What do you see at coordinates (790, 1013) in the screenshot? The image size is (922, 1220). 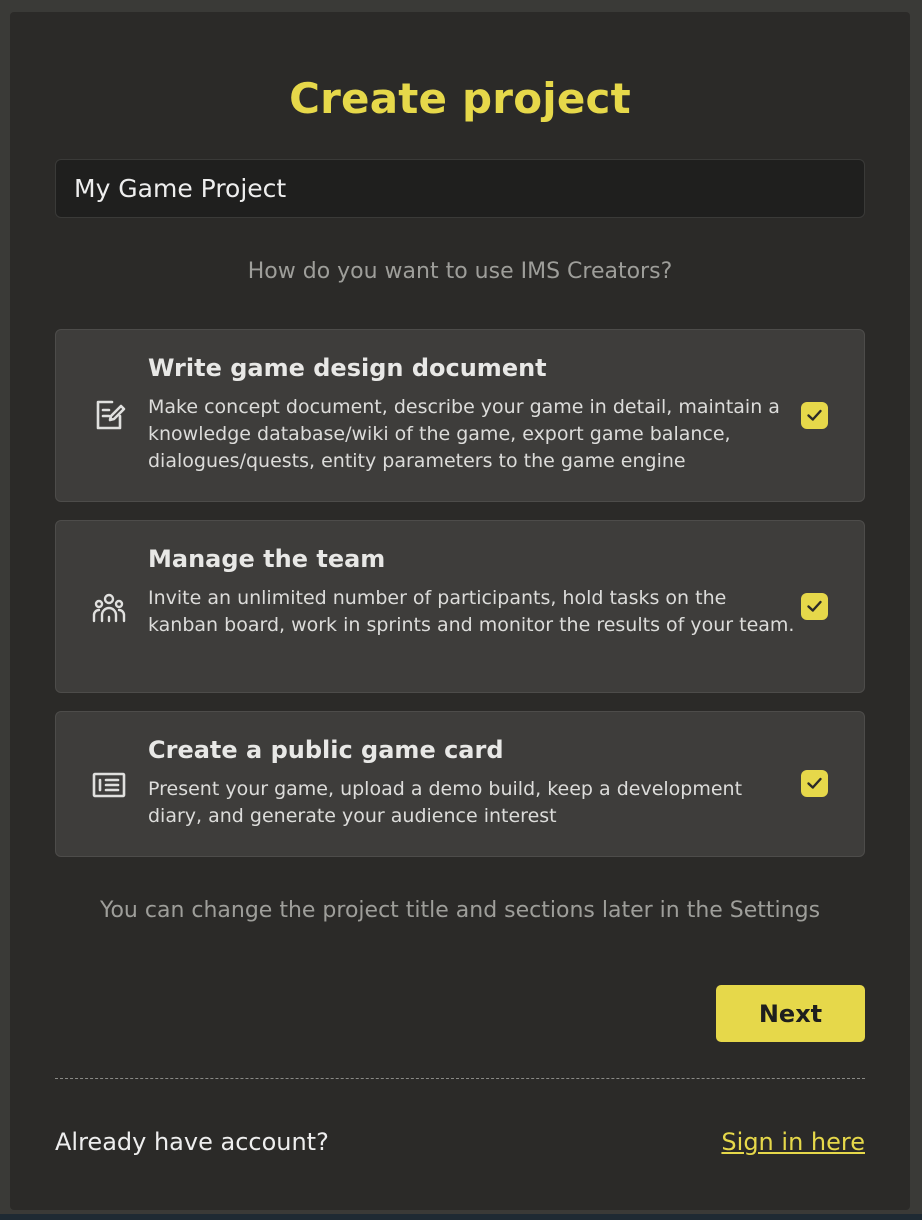 I see `next-button: Next` at bounding box center [790, 1013].